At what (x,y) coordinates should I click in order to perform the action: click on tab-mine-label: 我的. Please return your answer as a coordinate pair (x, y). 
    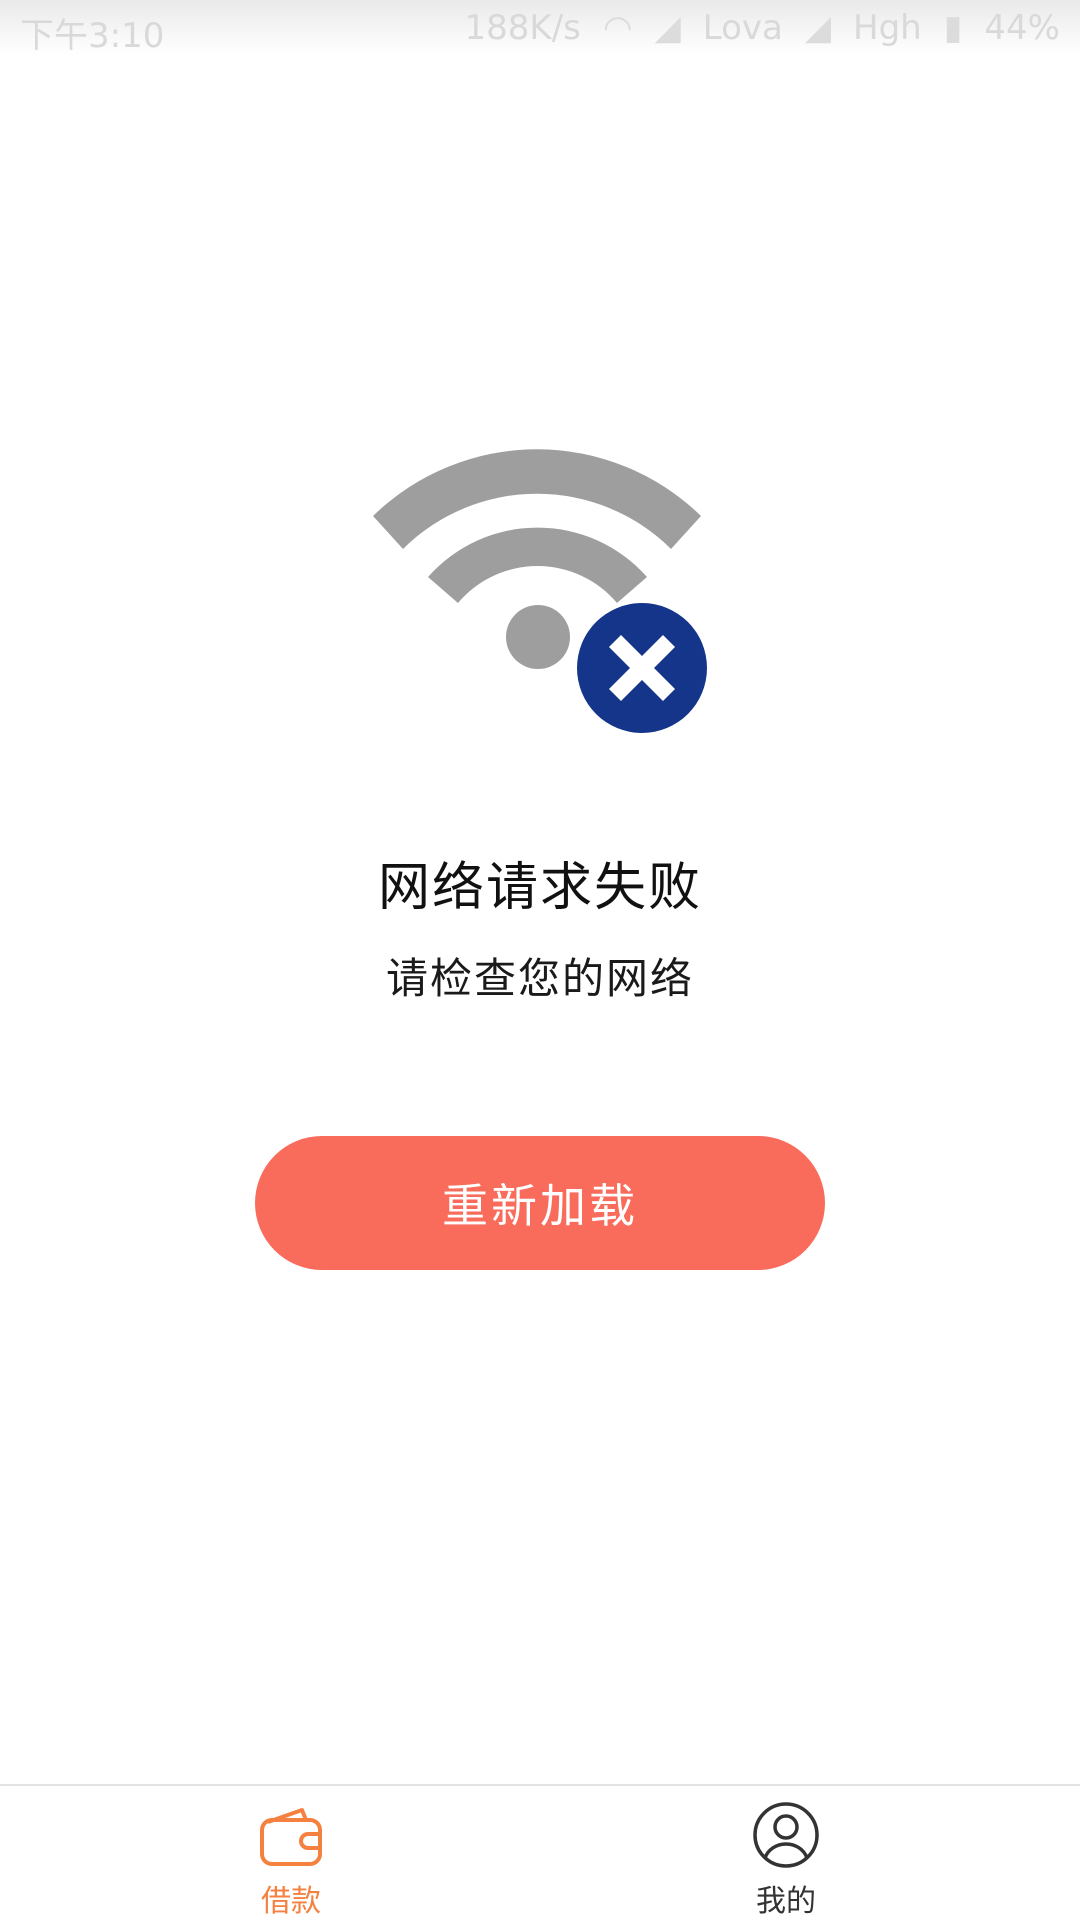
    Looking at the image, I should click on (786, 1901).